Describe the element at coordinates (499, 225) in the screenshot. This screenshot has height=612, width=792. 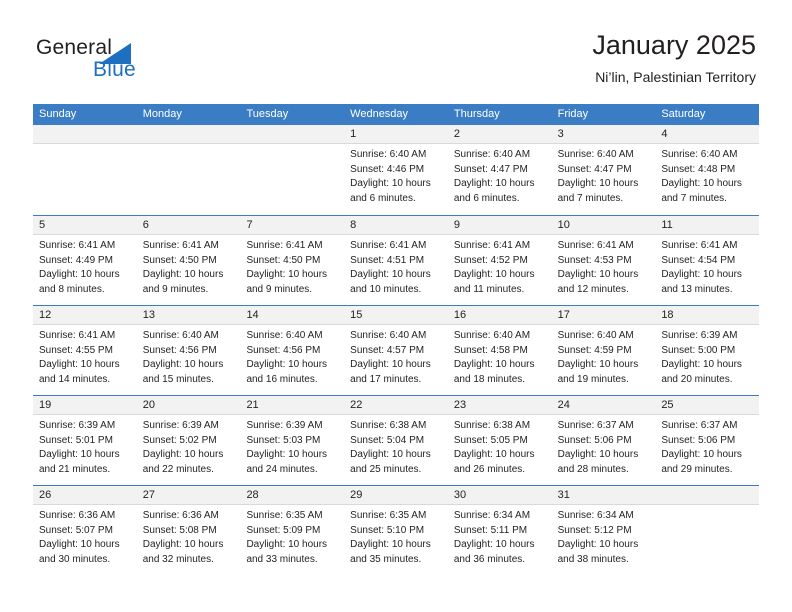
I see `day-number-band: 9` at that location.